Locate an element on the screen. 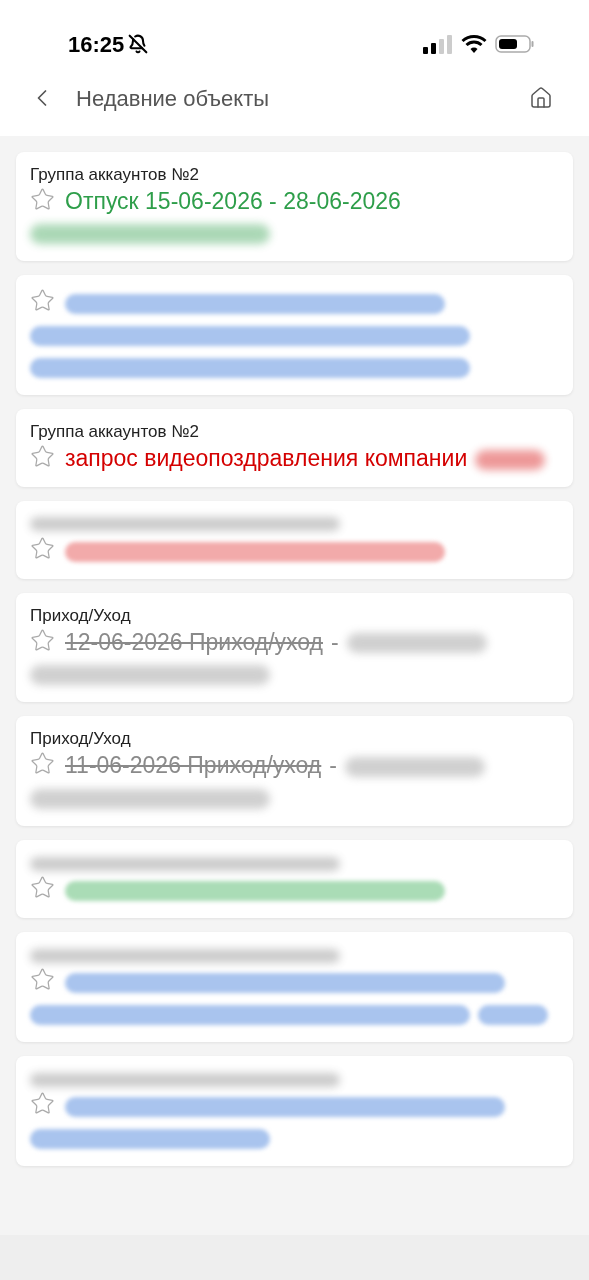  recent-item-card: Приход/Уход 12-06-2026 Приход/уход - is located at coordinates (294, 647).